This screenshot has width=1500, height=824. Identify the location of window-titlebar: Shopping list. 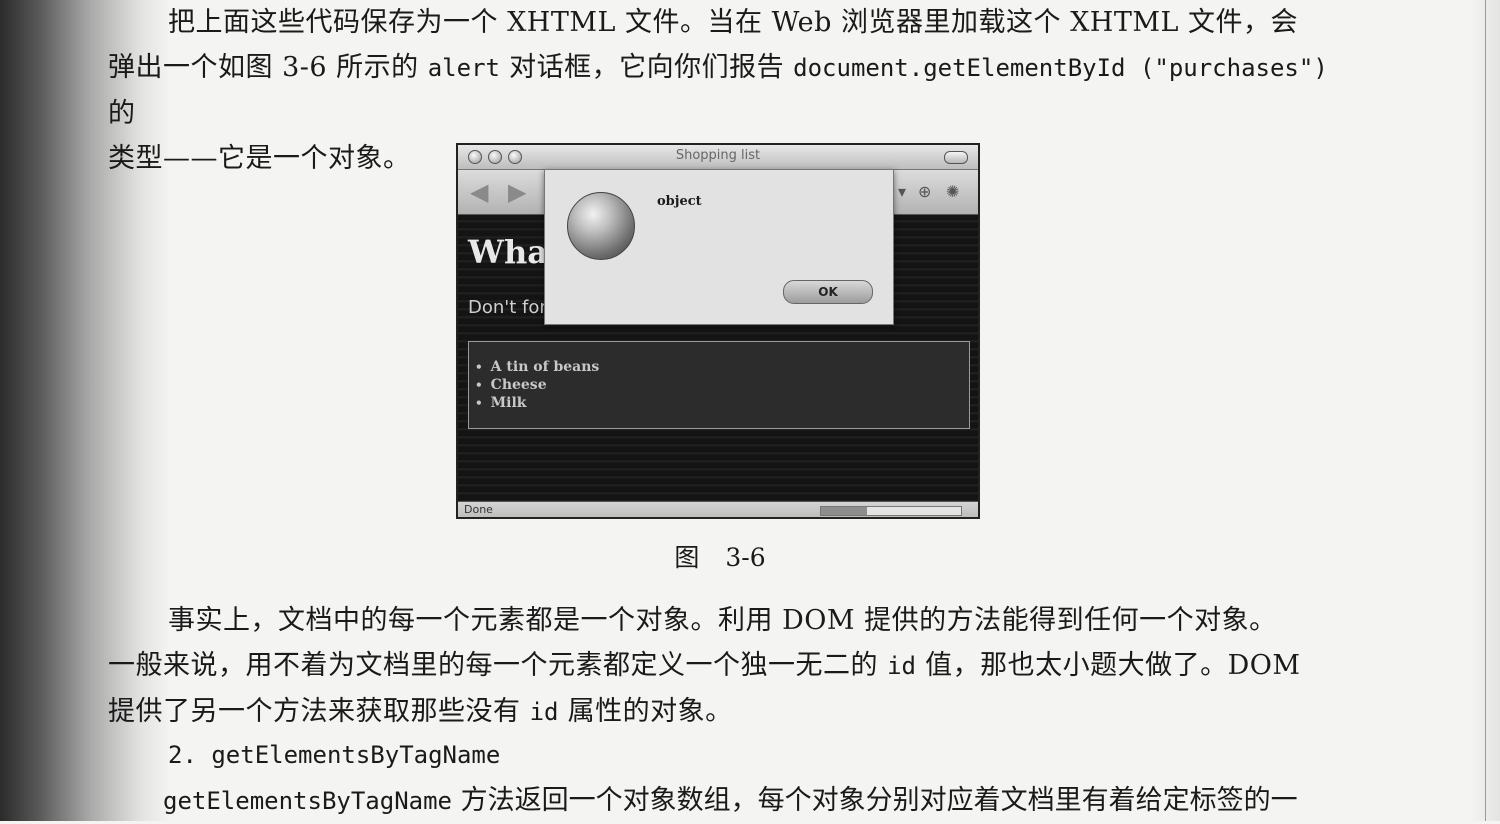
(718, 157).